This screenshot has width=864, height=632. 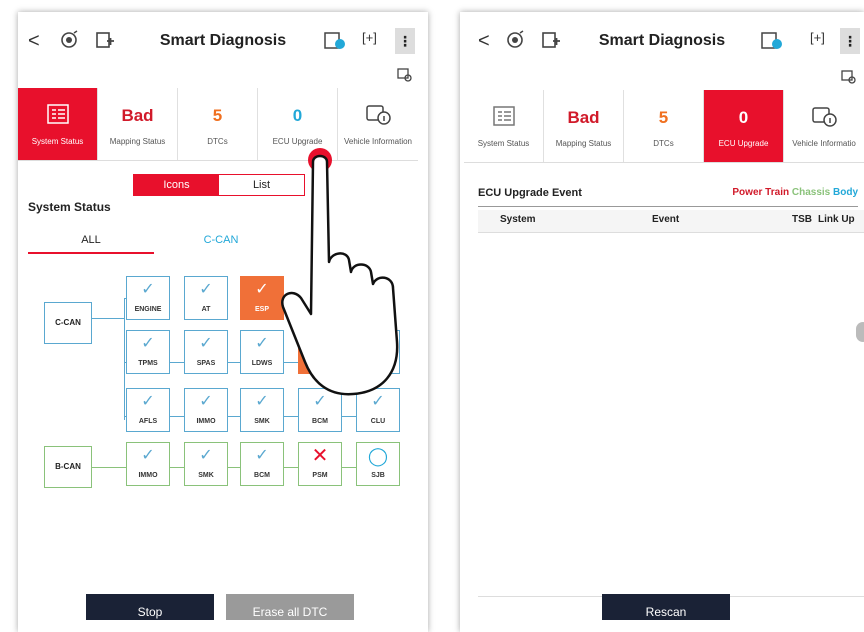 I want to click on category-filters: Power Train Chassis Body, so click(x=795, y=192).